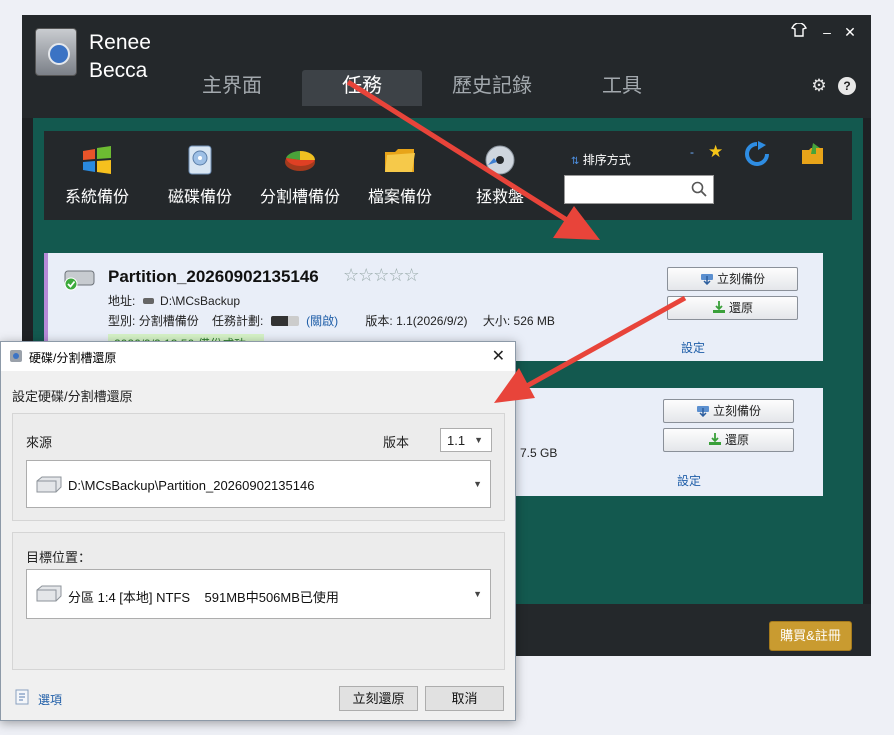 The image size is (894, 735). Describe the element at coordinates (473, 159) in the screenshot. I see `arrow-tab-to-card` at that location.